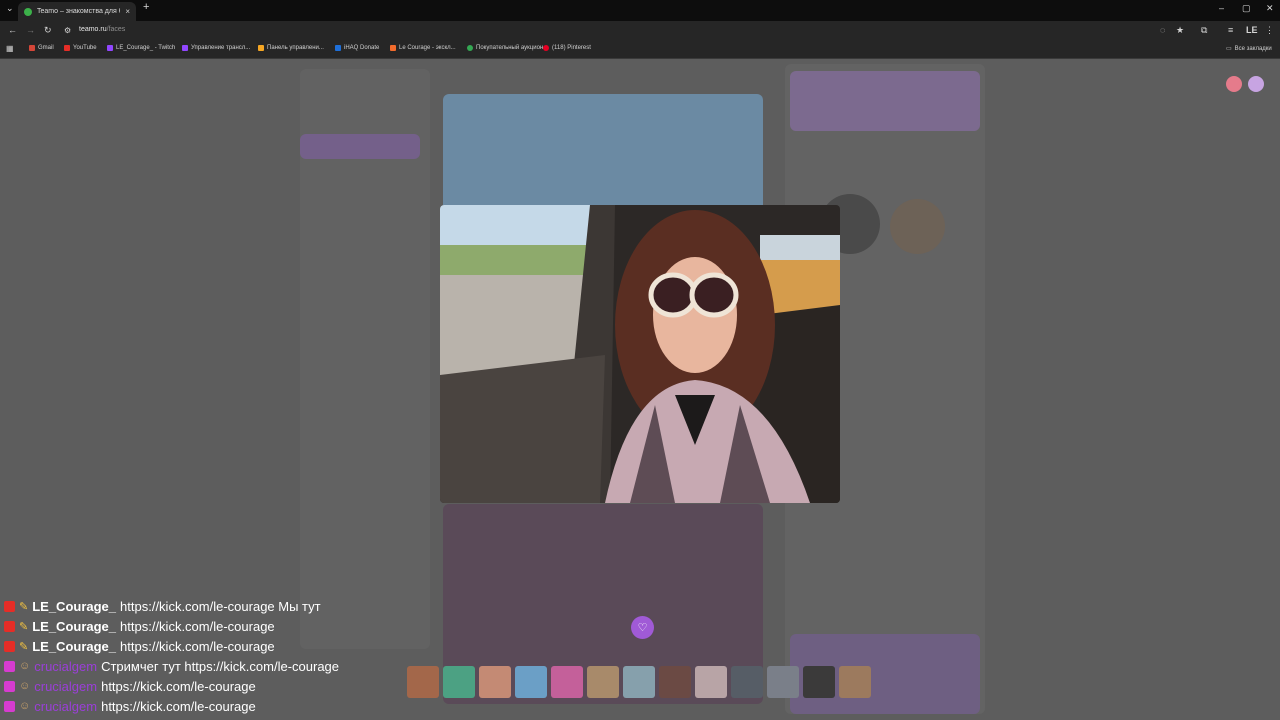 Image resolution: width=1280 pixels, height=720 pixels. Describe the element at coordinates (1180, 30) in the screenshot. I see `bookmark-star-icon: ★` at that location.